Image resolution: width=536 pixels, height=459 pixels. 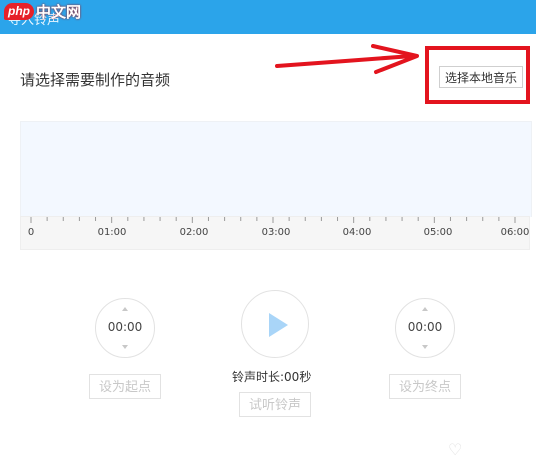 What do you see at coordinates (347, 59) in the screenshot?
I see `red-arrow-icon` at bounding box center [347, 59].